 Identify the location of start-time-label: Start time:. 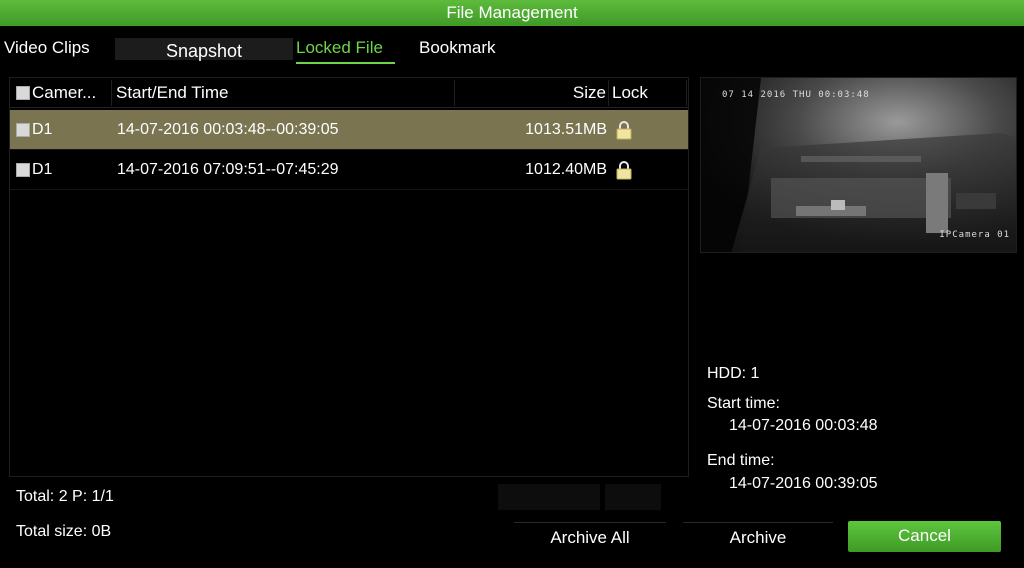
(743, 403).